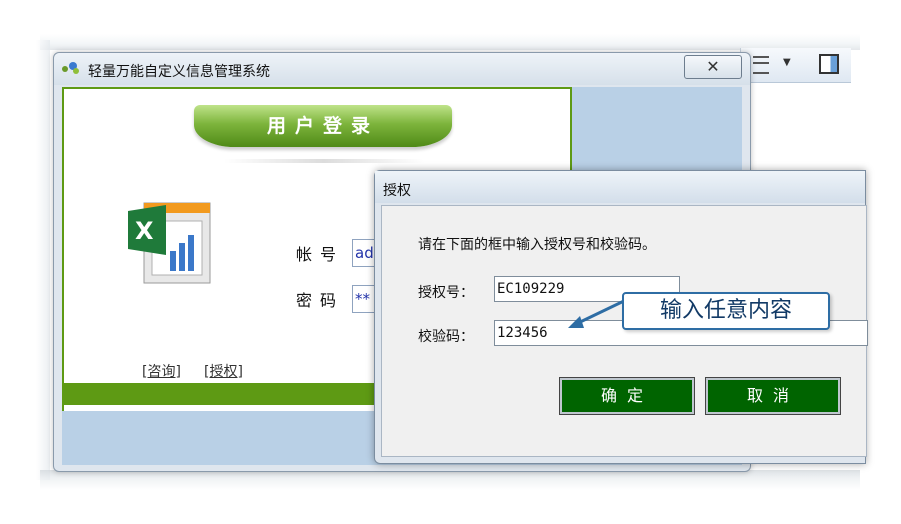 The width and height of the screenshot is (901, 524). What do you see at coordinates (71, 68) in the screenshot?
I see `app-logo-icon` at bounding box center [71, 68].